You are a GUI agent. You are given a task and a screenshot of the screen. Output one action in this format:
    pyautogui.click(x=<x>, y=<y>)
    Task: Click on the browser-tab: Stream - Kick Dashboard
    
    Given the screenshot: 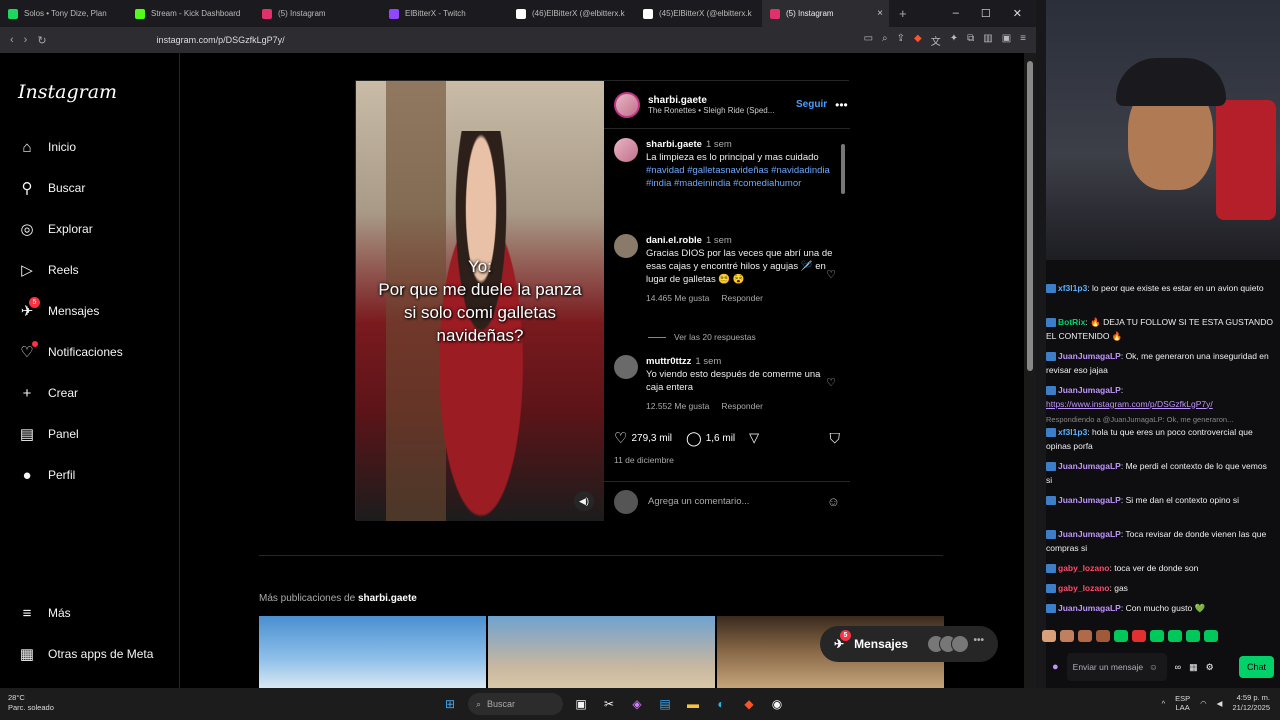 What is the action you would take?
    pyautogui.click(x=190, y=13)
    